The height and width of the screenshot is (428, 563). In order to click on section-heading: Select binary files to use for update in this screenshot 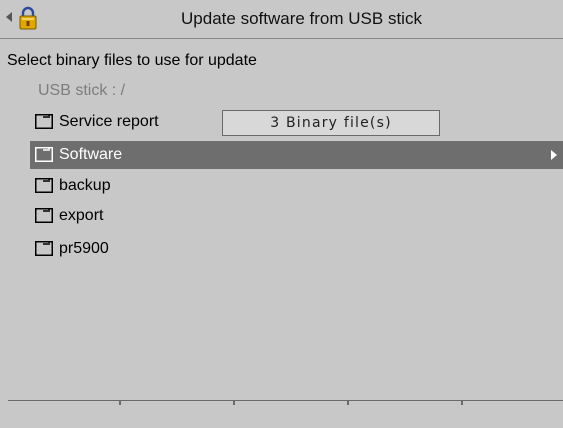, I will do `click(132, 60)`.